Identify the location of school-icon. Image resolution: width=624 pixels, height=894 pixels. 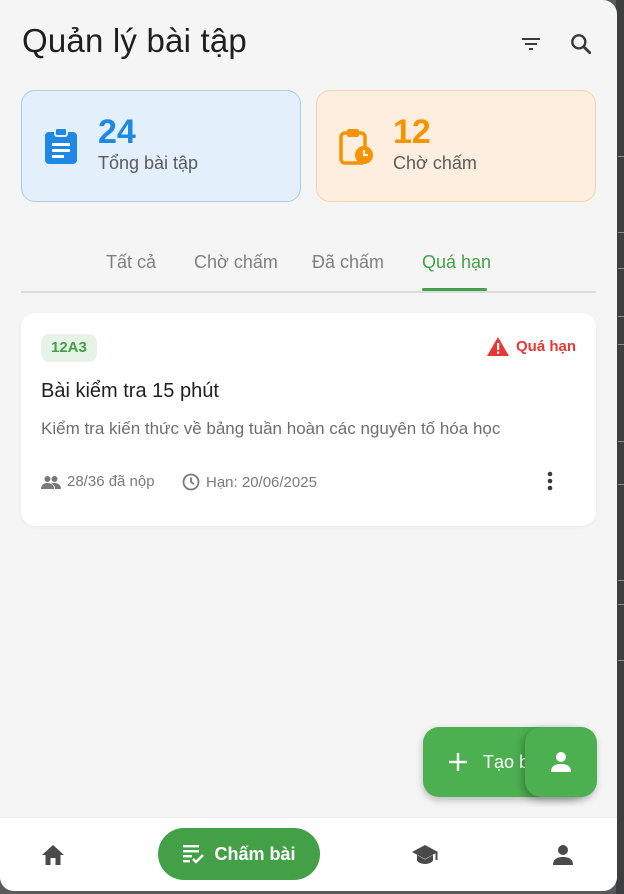
(425, 854).